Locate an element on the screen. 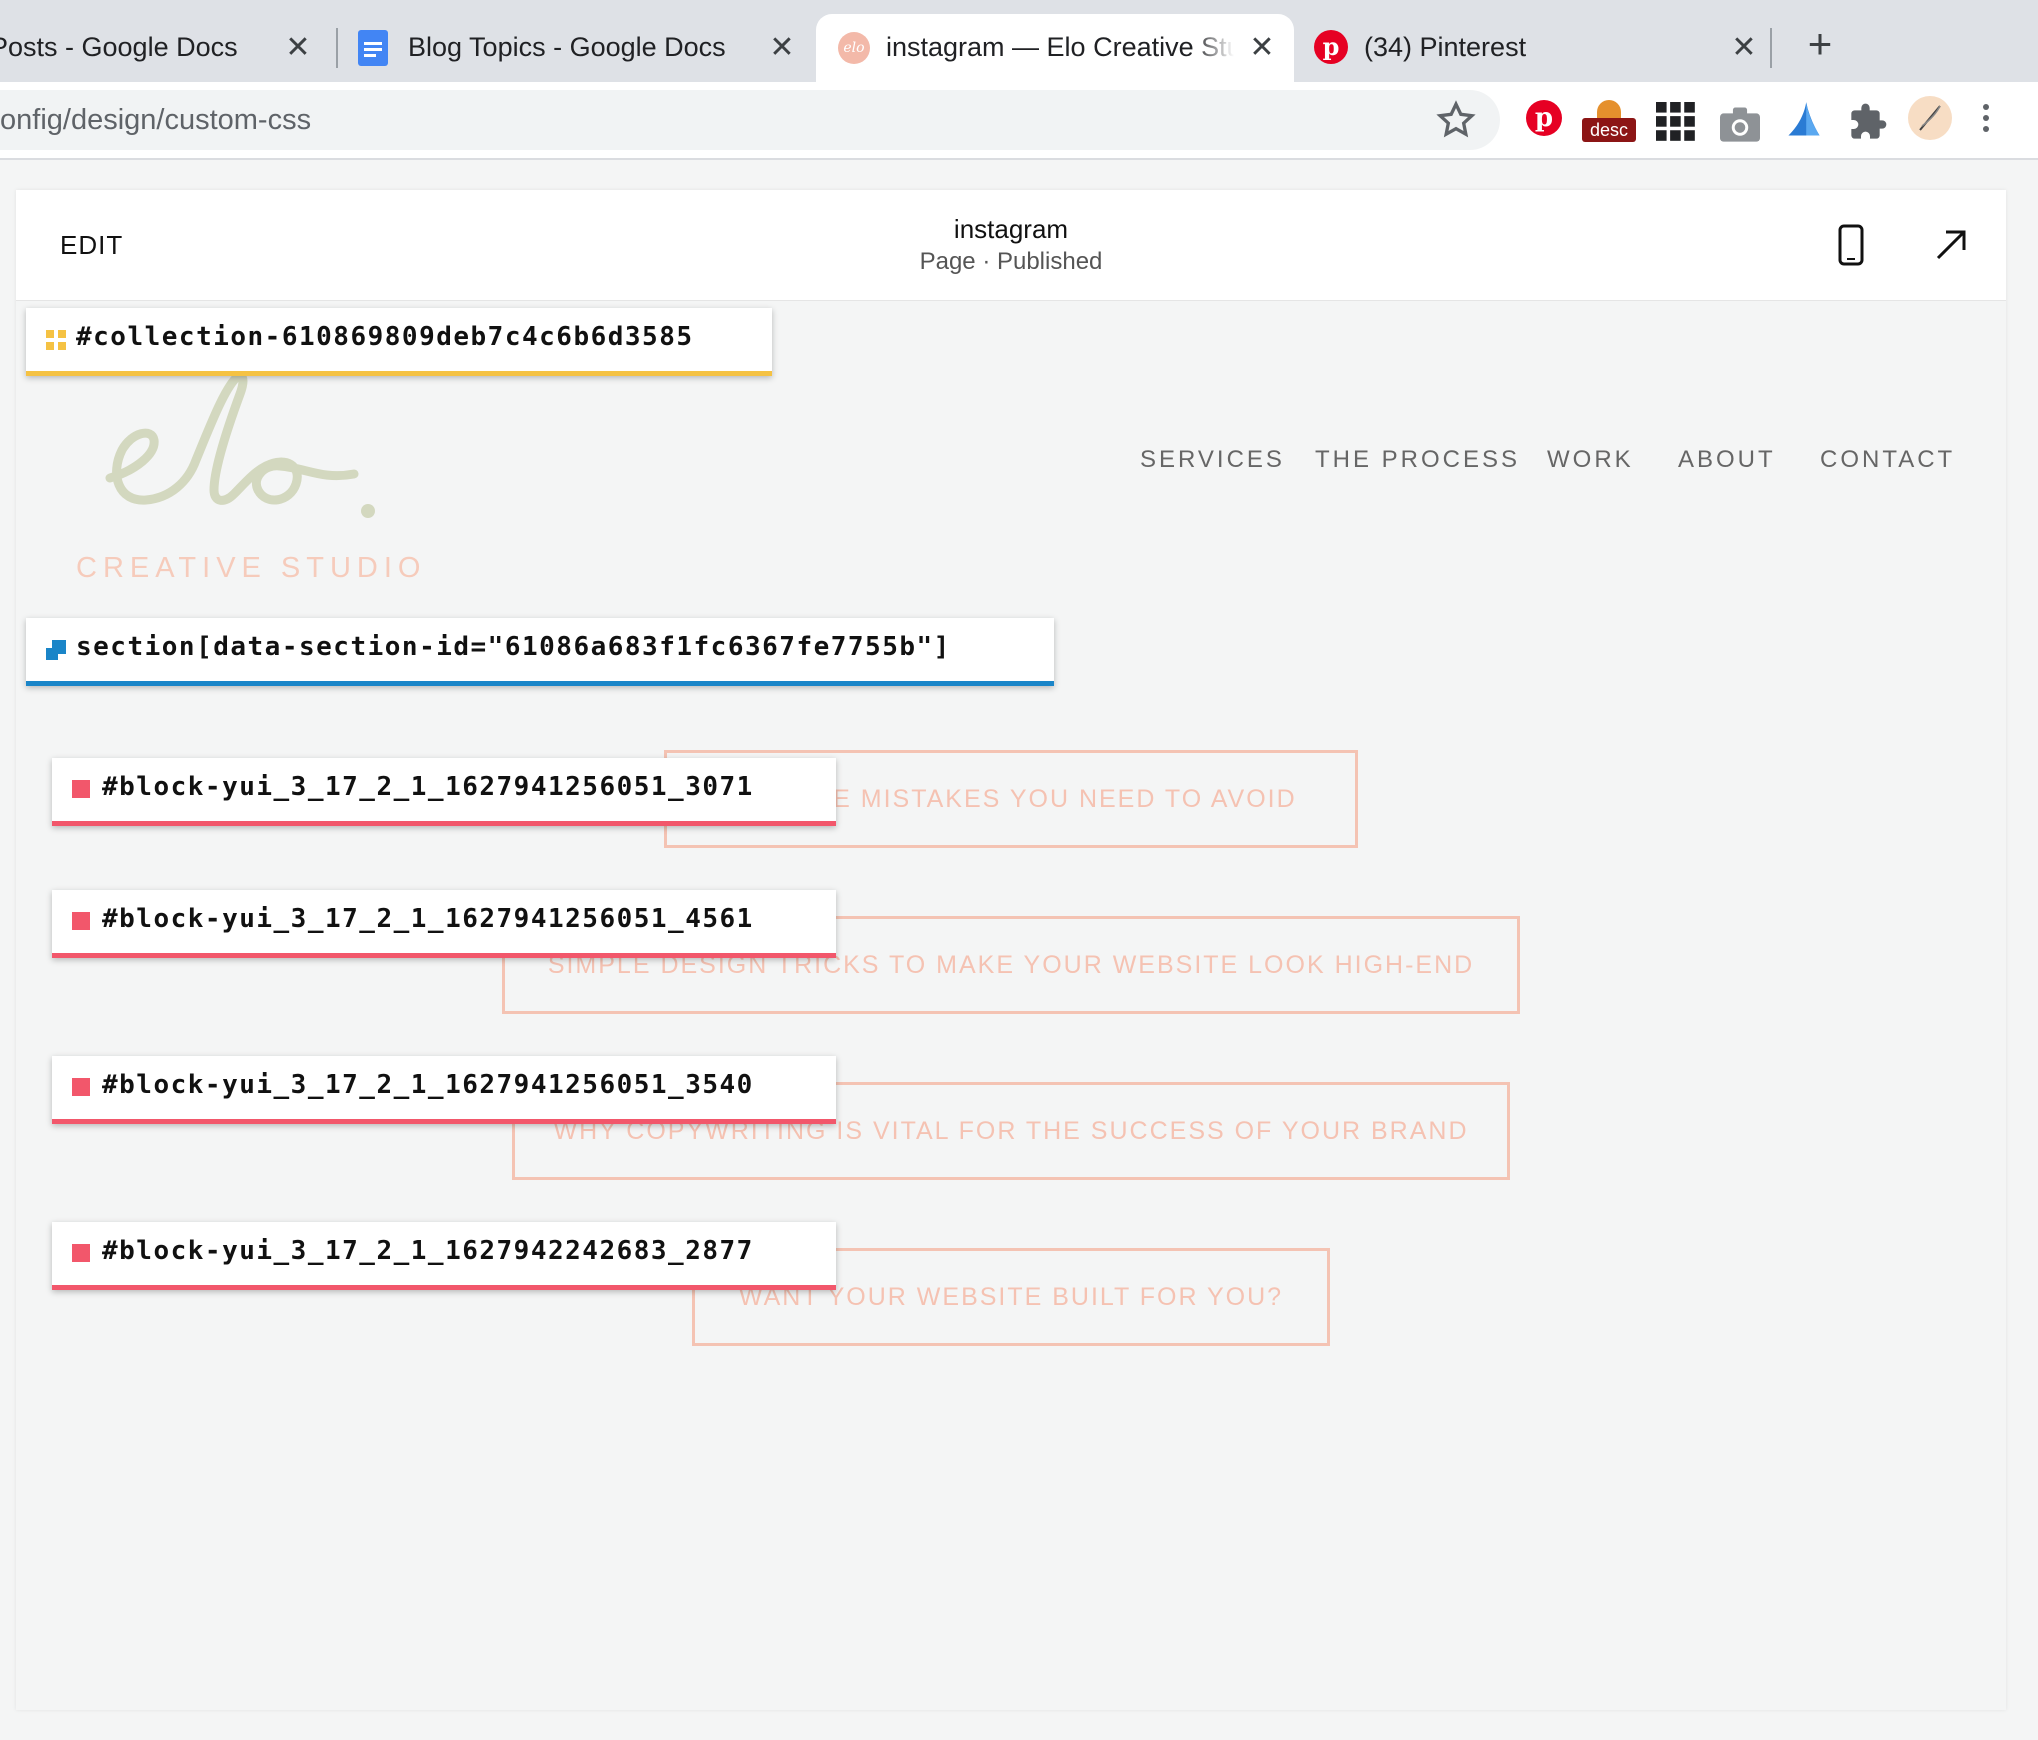  new-tab-button: + is located at coordinates (1820, 44).